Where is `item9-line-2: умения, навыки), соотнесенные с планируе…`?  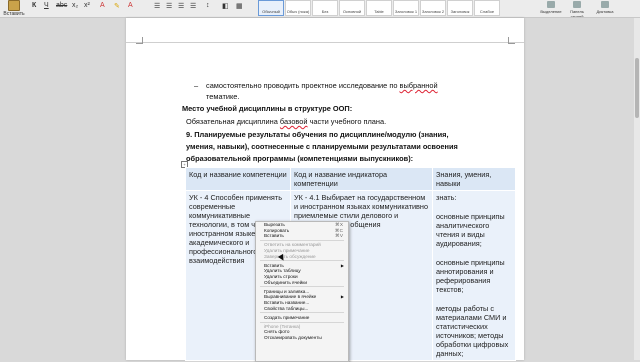 item9-line-2: умения, навыки), соотнесенные с планируе… is located at coordinates (322, 146).